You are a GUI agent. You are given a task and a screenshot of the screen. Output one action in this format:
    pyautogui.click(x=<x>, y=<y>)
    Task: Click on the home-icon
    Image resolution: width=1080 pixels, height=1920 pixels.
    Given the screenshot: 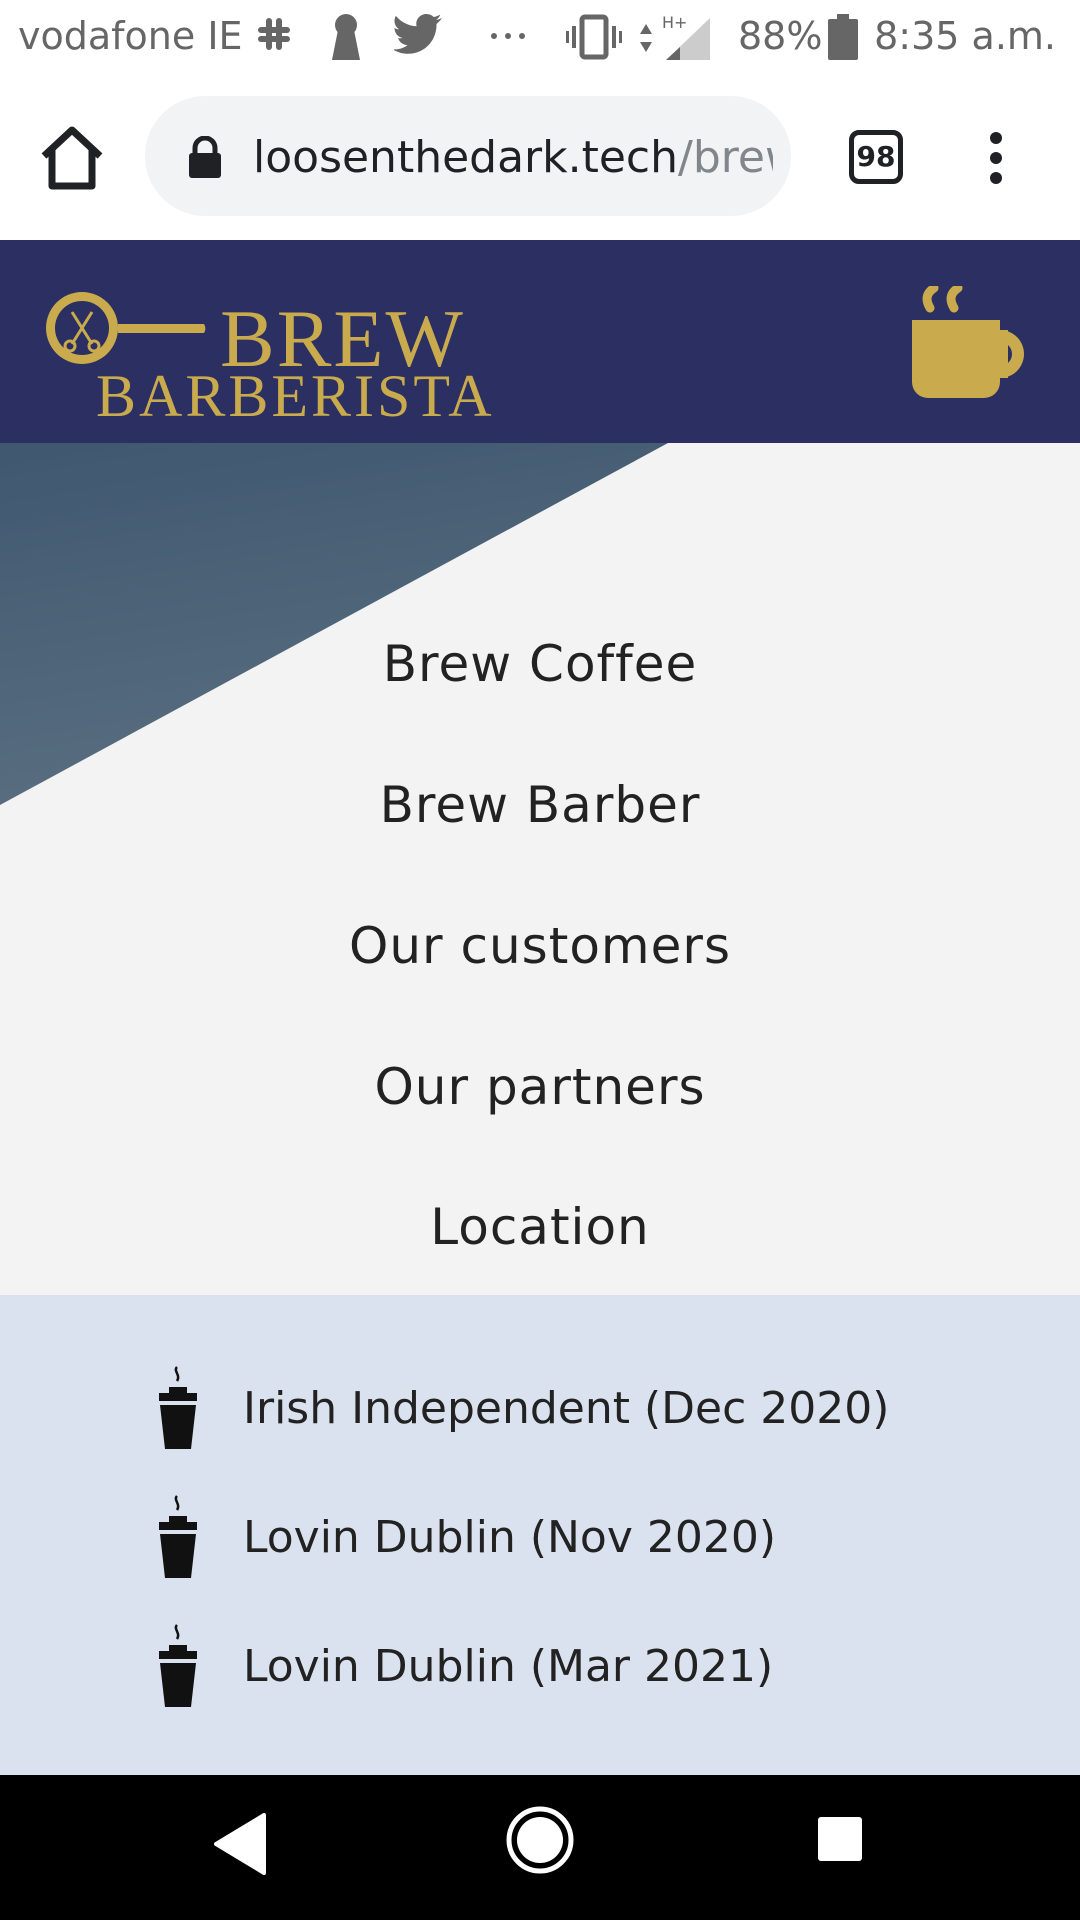 What is the action you would take?
    pyautogui.click(x=72, y=158)
    